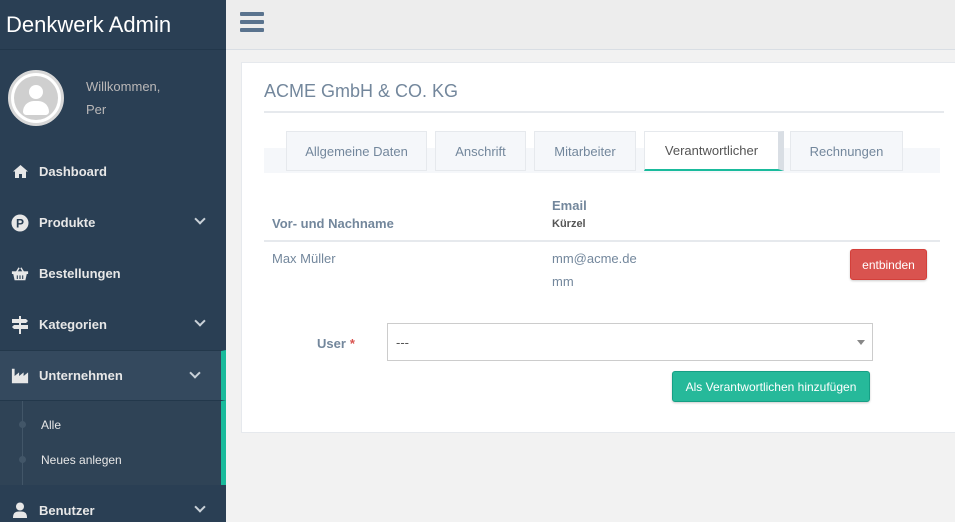  What do you see at coordinates (590, 25) in the screenshot?
I see `top-bar` at bounding box center [590, 25].